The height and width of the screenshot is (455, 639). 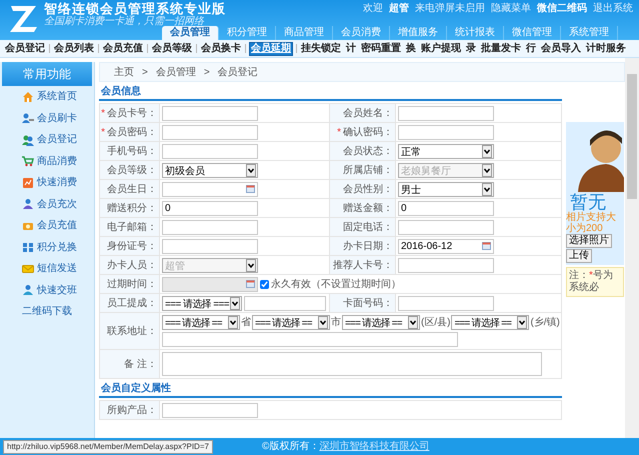 What do you see at coordinates (363, 170) in the screenshot?
I see `field-label: 所属店铺：` at bounding box center [363, 170].